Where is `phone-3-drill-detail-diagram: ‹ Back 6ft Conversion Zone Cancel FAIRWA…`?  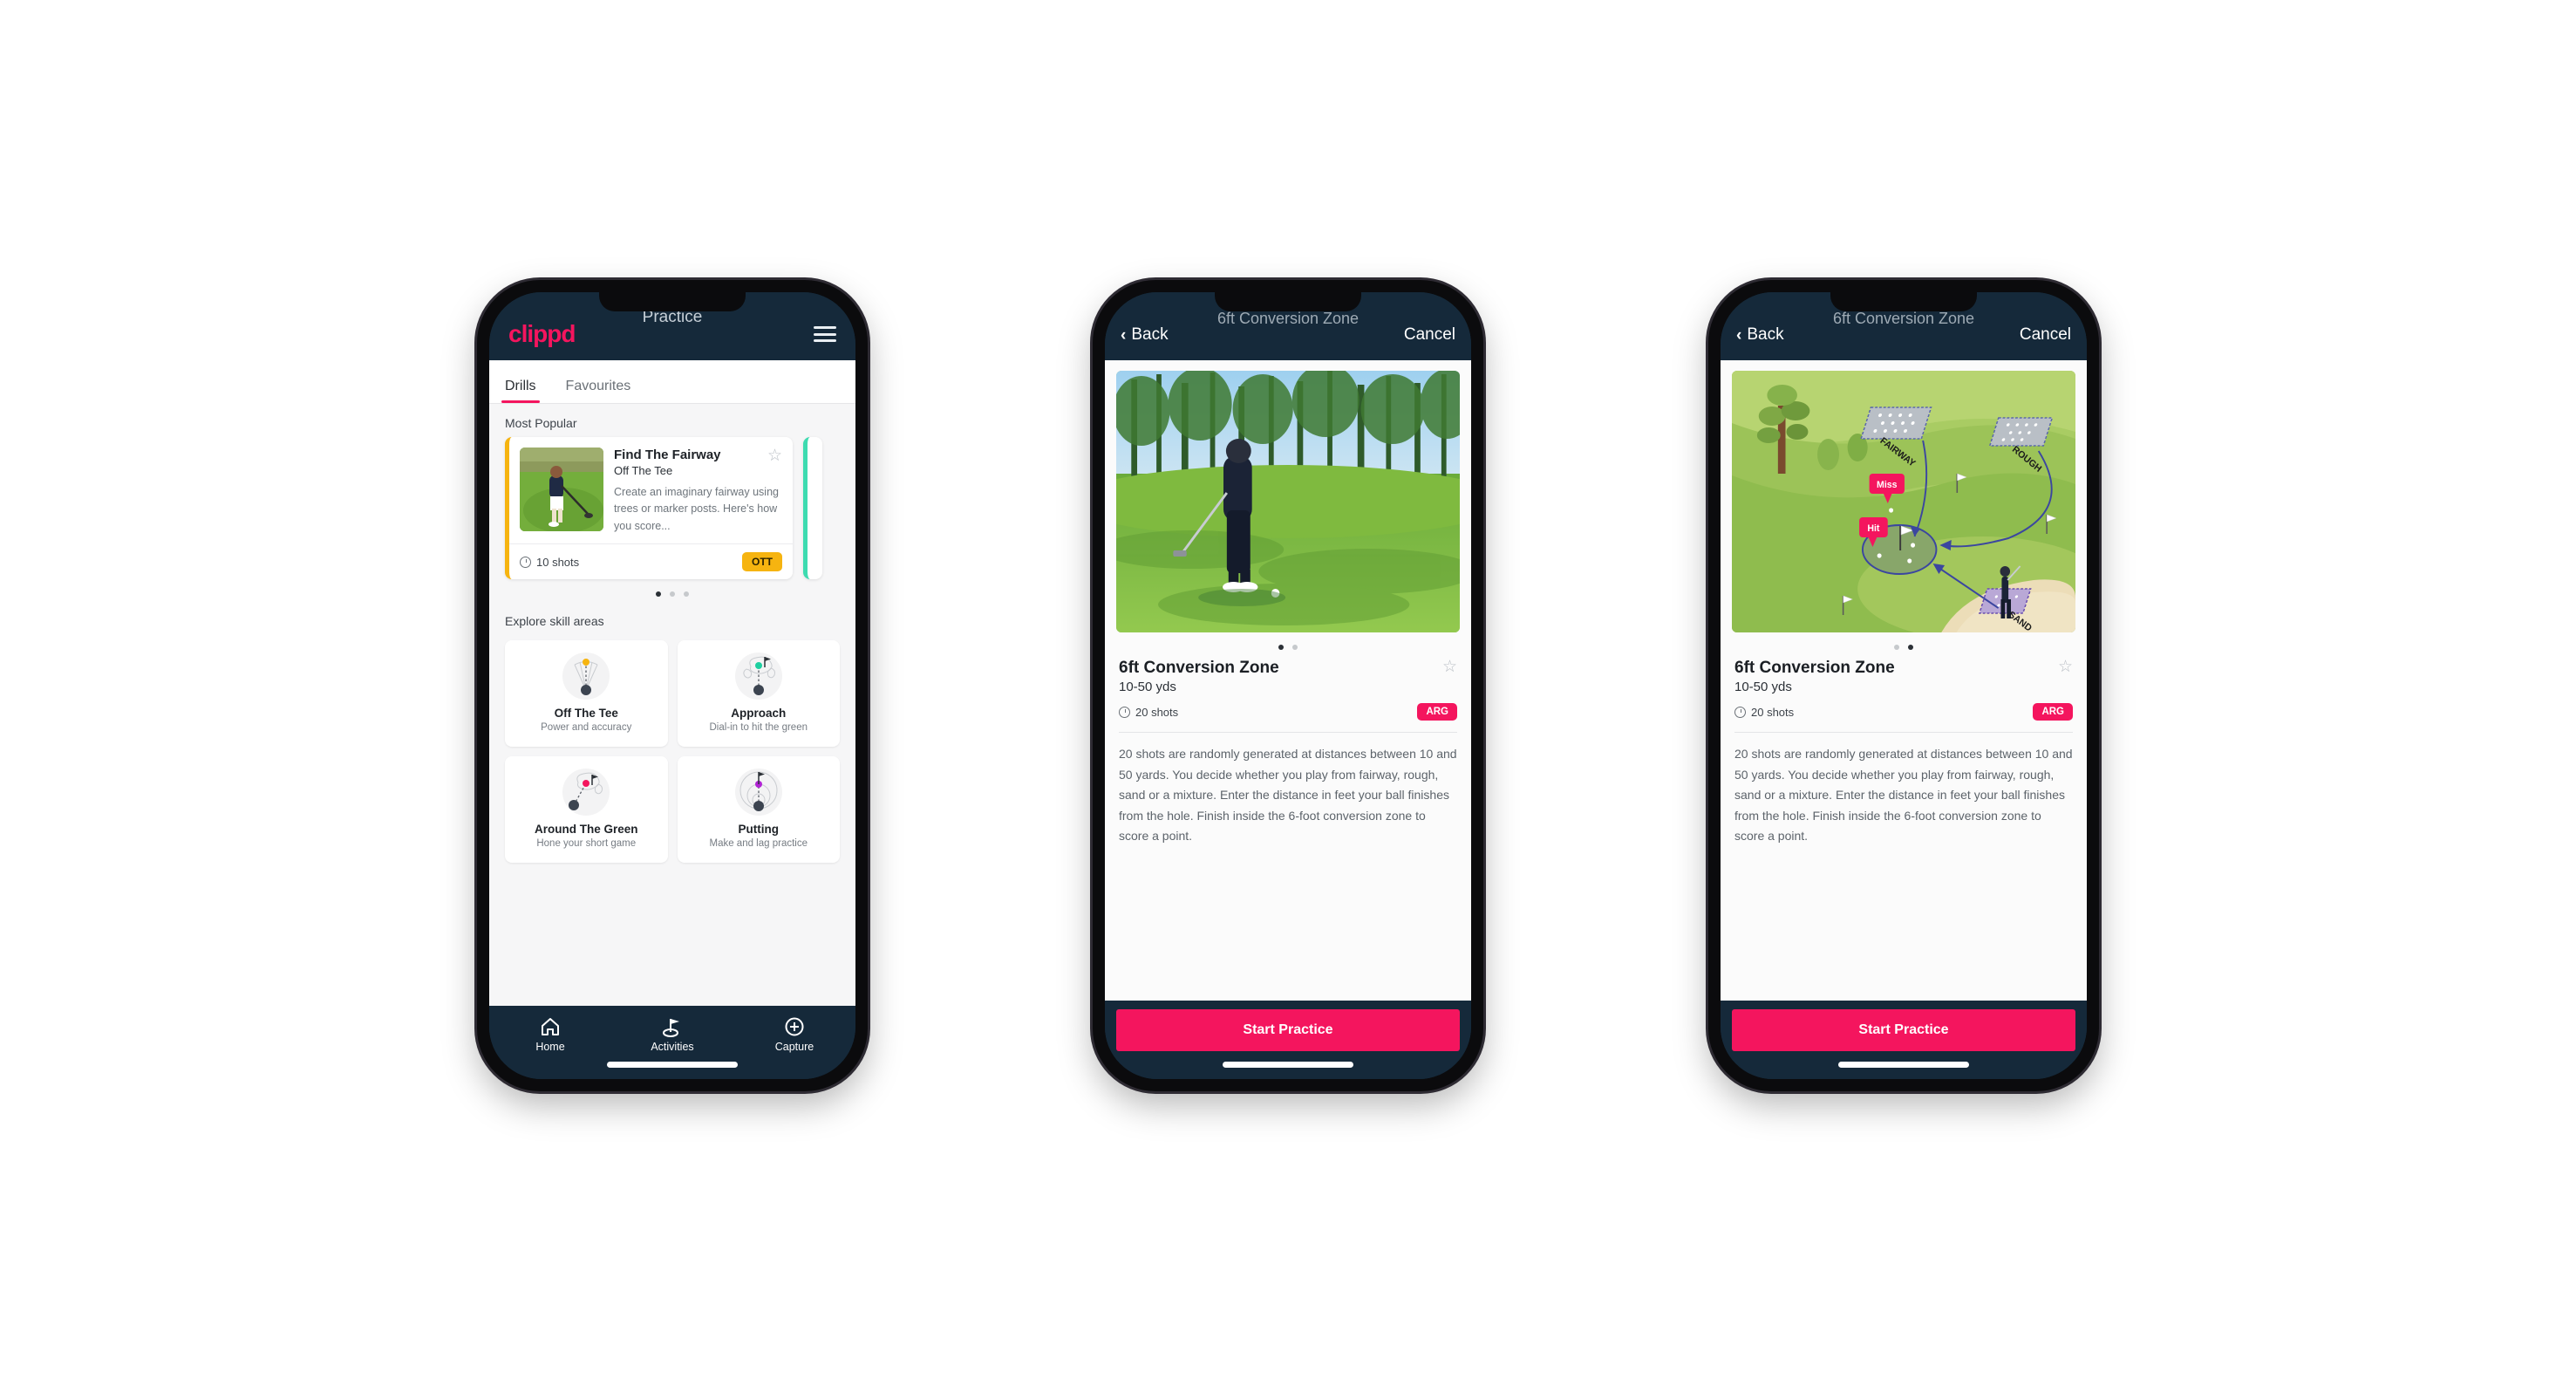
phone-3-drill-detail-diagram: ‹ Back 6ft Conversion Zone Cancel FAIRWA… is located at coordinates (1904, 685).